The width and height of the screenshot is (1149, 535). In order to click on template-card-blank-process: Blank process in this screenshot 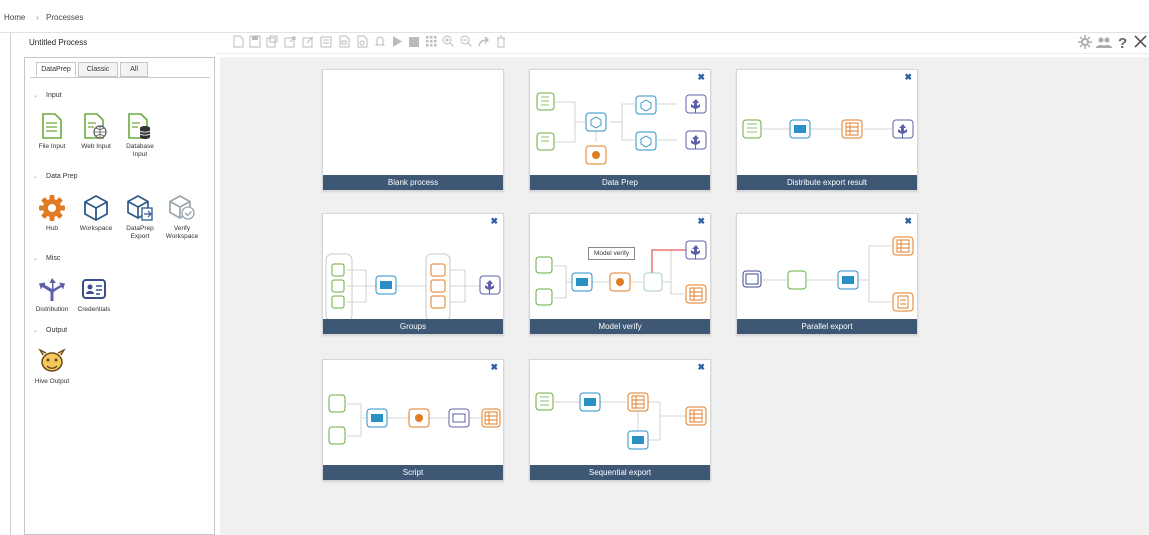, I will do `click(413, 130)`.